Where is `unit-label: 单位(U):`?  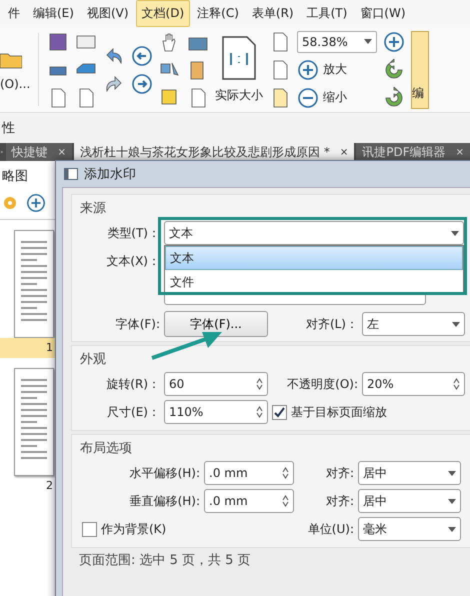 unit-label: 单位(U): is located at coordinates (330, 529).